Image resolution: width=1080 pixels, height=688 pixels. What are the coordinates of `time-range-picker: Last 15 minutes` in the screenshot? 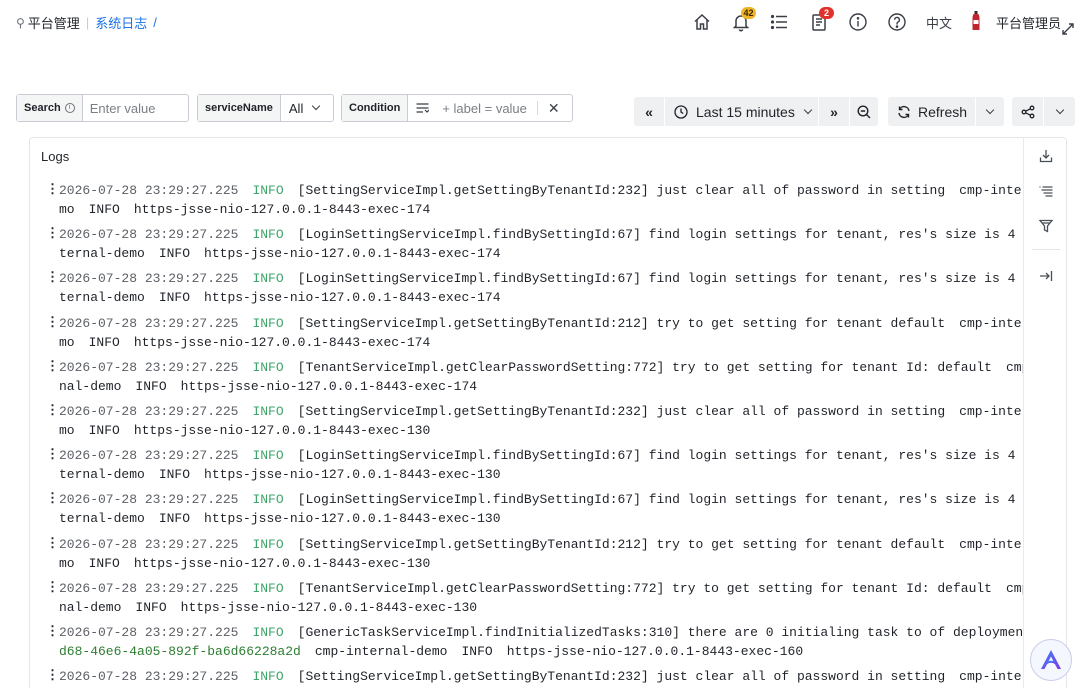 It's located at (741, 111).